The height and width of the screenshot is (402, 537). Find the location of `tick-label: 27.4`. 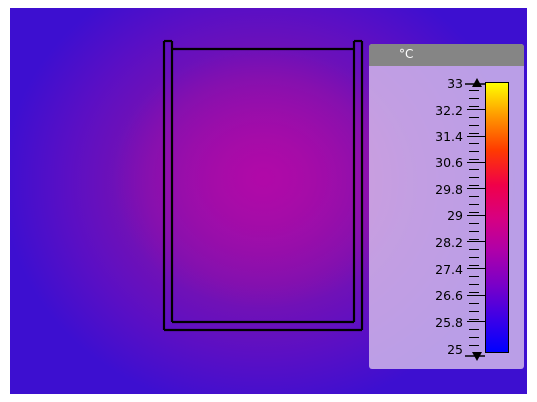

tick-label: 27.4 is located at coordinates (449, 269).